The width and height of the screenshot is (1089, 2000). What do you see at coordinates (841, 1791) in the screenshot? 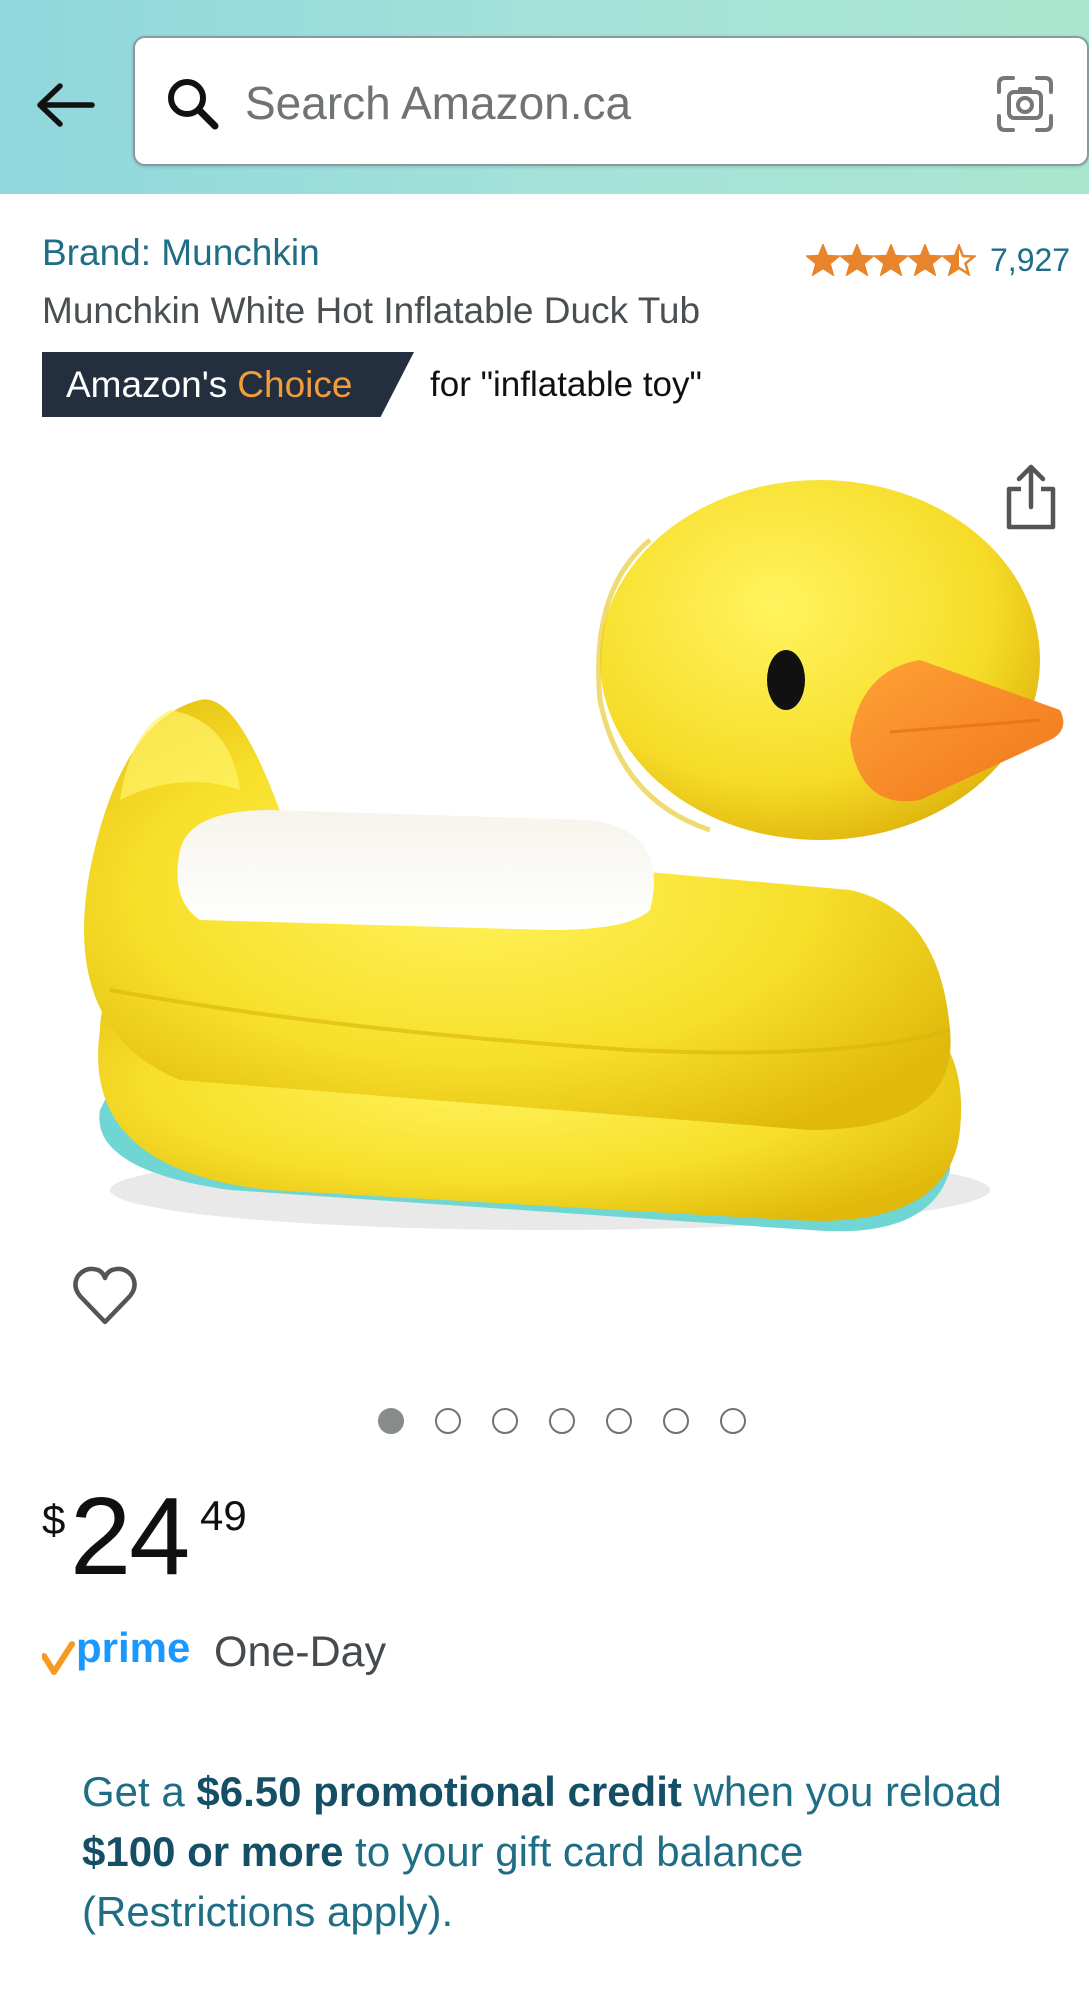
I see `promo-text-2: when you reload` at bounding box center [841, 1791].